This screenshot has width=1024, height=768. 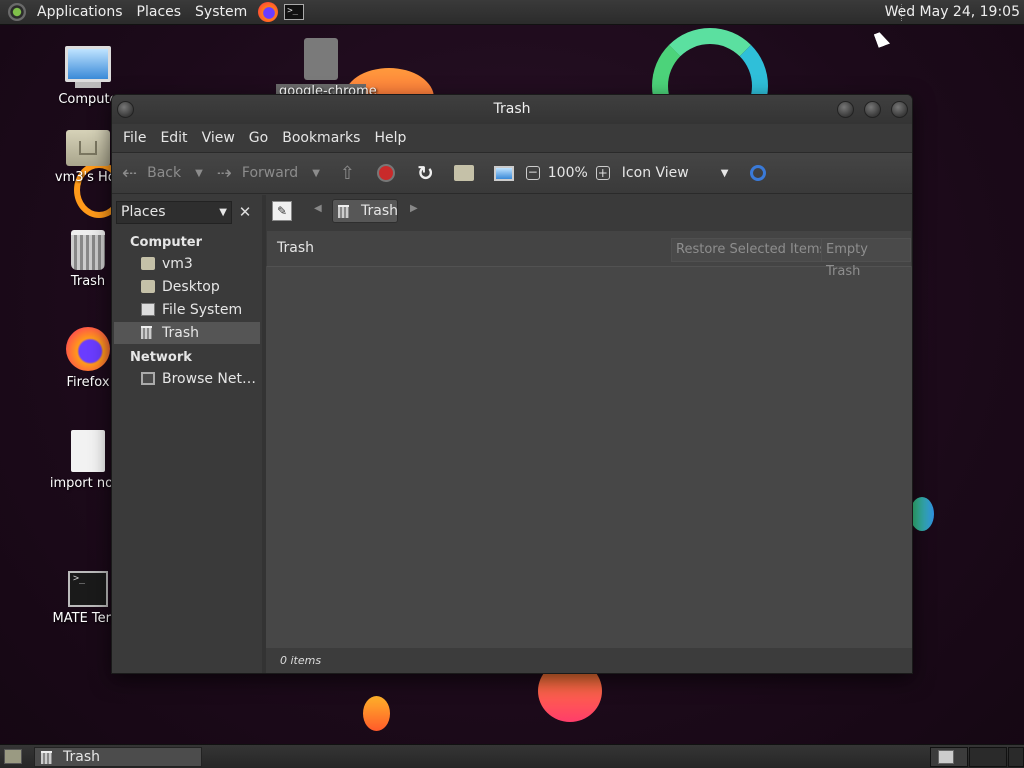 I want to click on mate-logo-icon, so click(x=17, y=12).